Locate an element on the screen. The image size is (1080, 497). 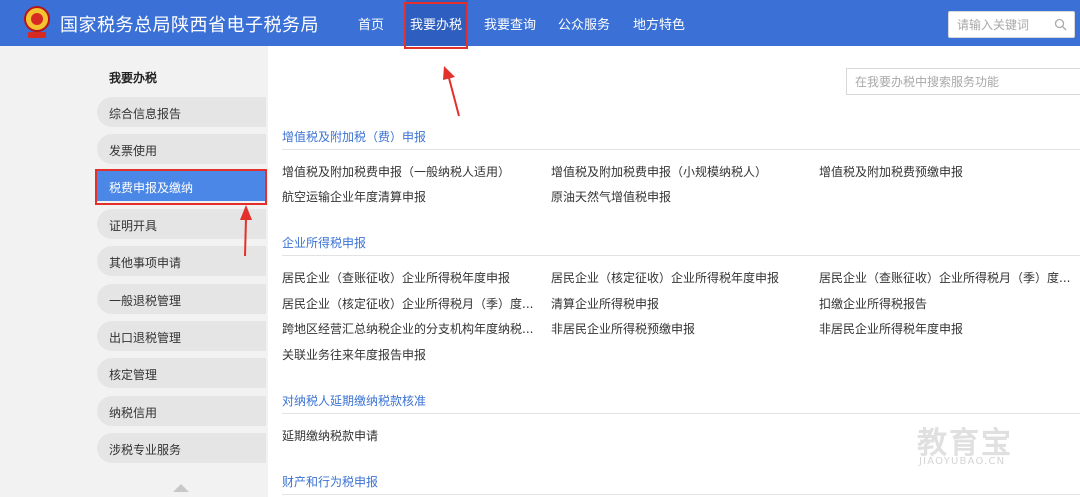
watermark-url: JIAOYUBAO.CN is located at coordinates (962, 461).